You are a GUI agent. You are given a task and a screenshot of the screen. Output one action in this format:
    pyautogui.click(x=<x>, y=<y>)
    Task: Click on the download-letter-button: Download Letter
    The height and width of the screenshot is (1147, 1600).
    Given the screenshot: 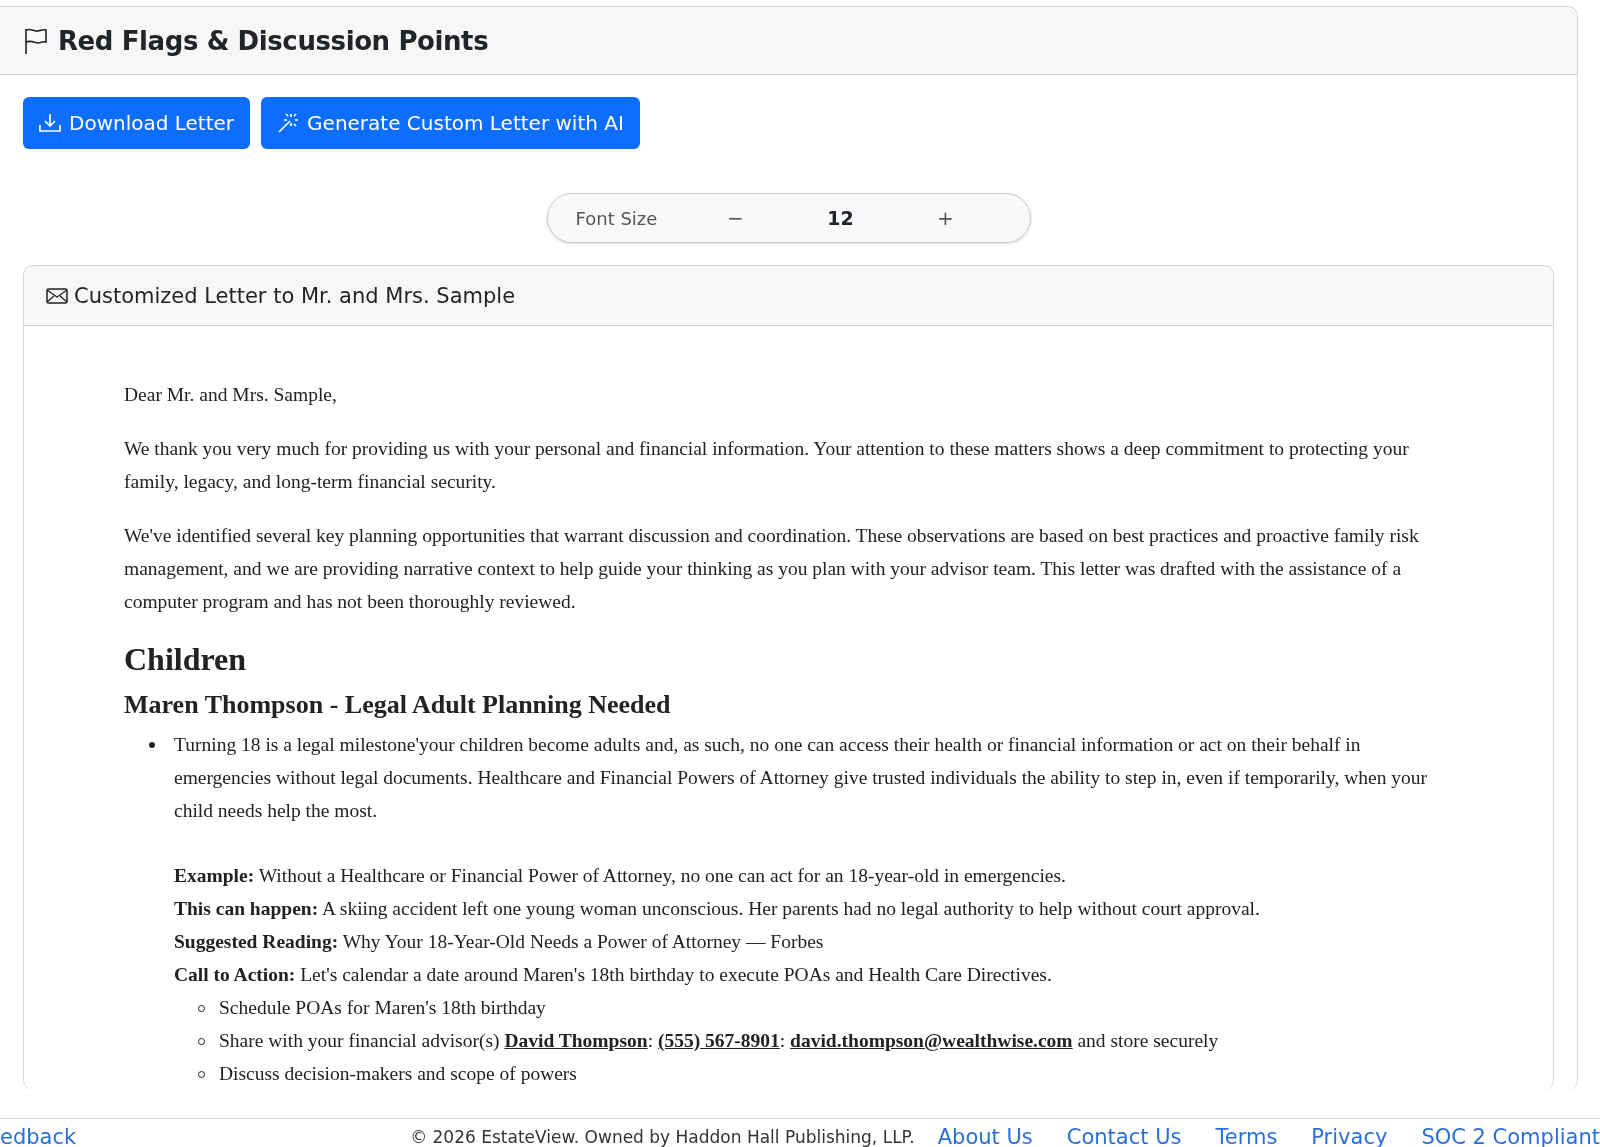 What is the action you would take?
    pyautogui.click(x=137, y=123)
    